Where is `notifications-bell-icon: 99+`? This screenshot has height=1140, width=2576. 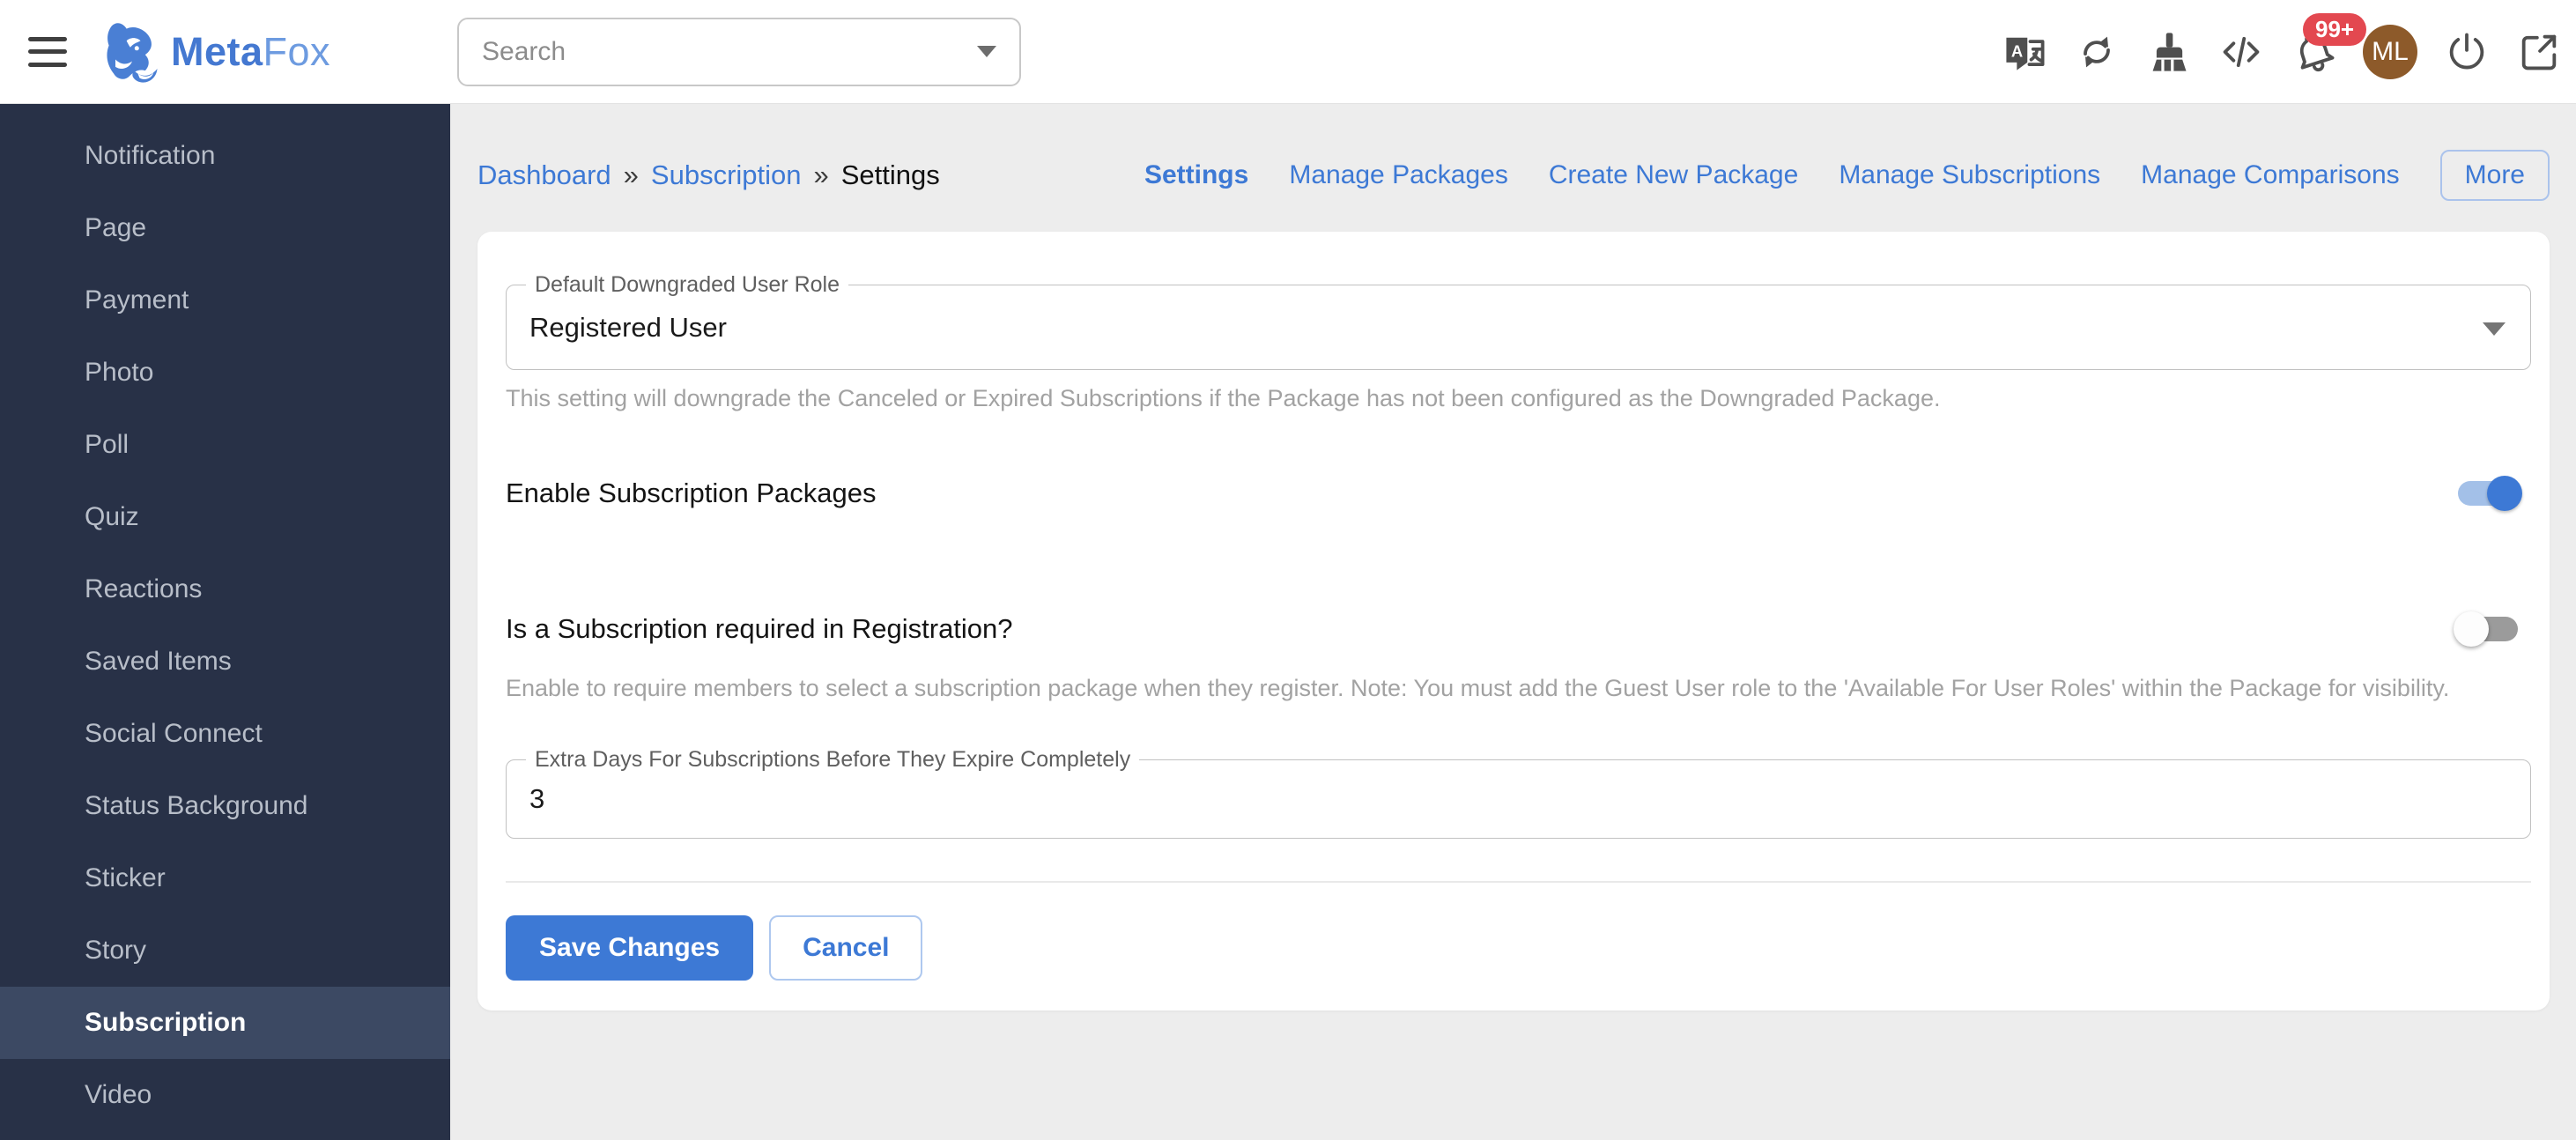 notifications-bell-icon: 99+ is located at coordinates (2329, 43).